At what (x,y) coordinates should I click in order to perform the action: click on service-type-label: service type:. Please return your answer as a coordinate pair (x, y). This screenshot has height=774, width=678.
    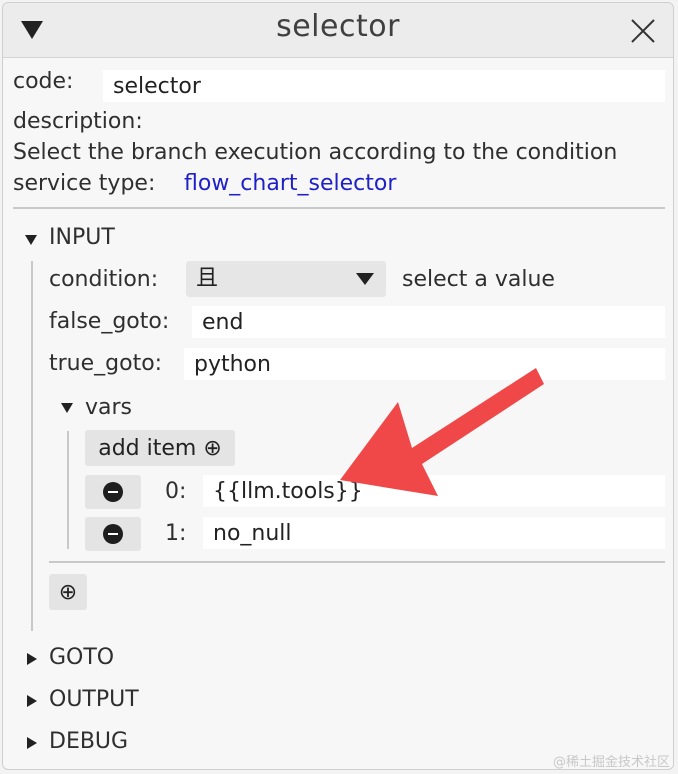
    Looking at the image, I should click on (84, 183).